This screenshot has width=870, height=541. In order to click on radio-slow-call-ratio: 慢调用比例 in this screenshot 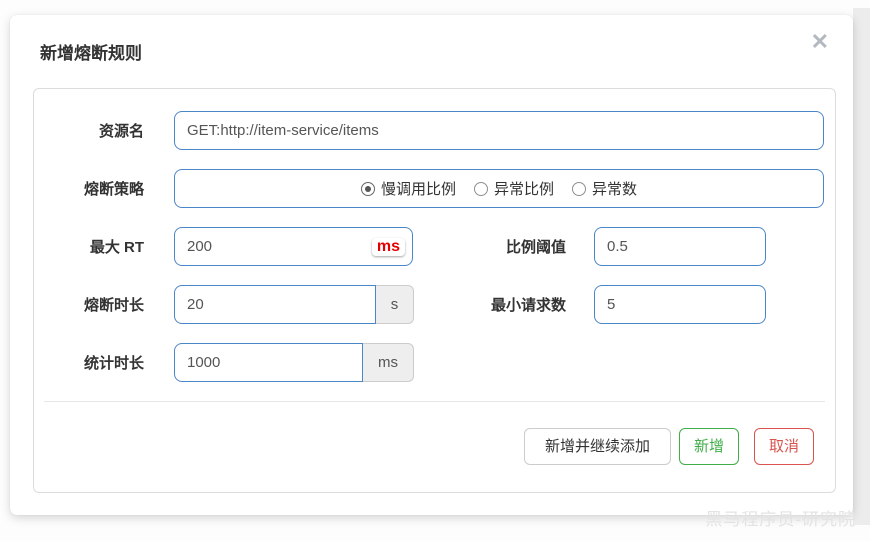, I will do `click(408, 188)`.